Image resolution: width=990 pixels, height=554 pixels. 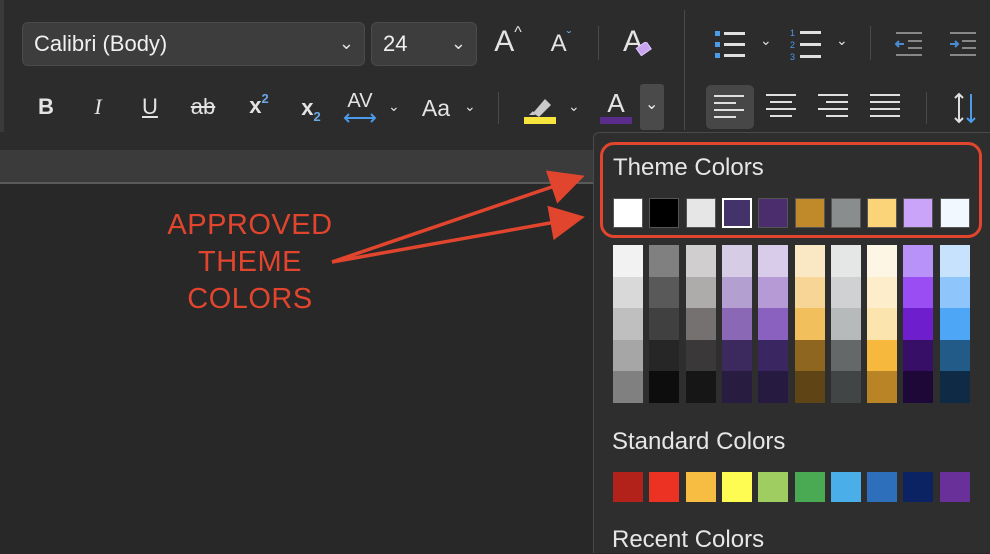 I want to click on arrow-to-theme-title, so click(x=458, y=217).